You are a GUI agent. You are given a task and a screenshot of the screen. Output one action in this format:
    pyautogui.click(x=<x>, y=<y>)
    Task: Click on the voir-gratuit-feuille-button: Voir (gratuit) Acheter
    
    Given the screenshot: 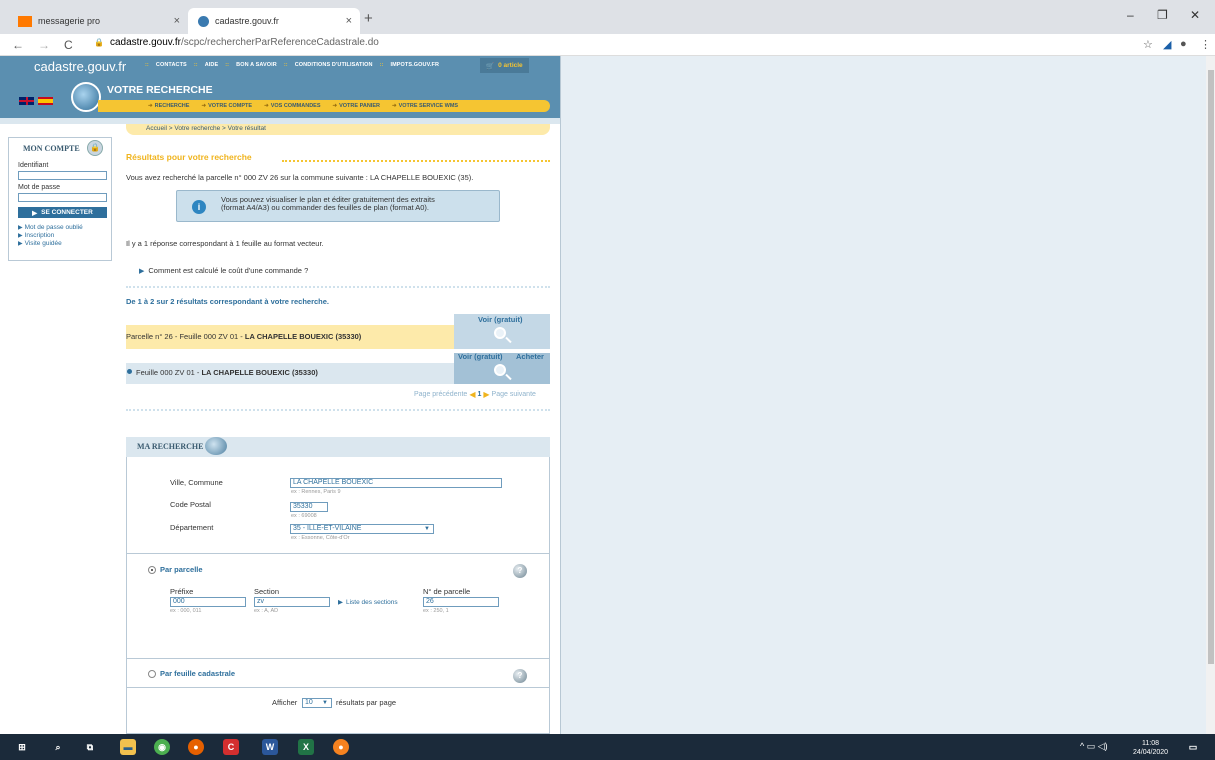 What is the action you would take?
    pyautogui.click(x=502, y=368)
    